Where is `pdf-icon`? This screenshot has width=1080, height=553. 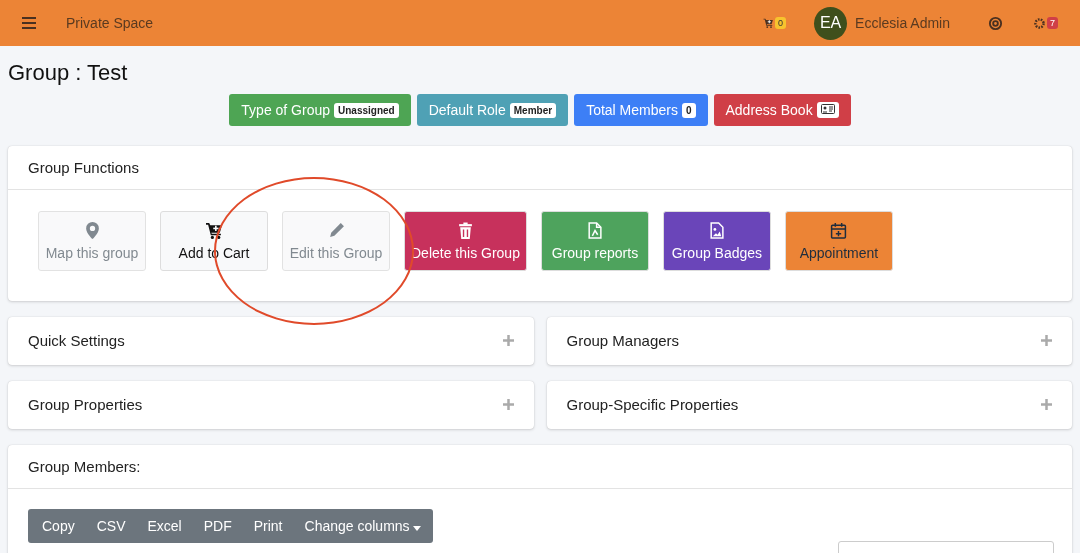 pdf-icon is located at coordinates (595, 230).